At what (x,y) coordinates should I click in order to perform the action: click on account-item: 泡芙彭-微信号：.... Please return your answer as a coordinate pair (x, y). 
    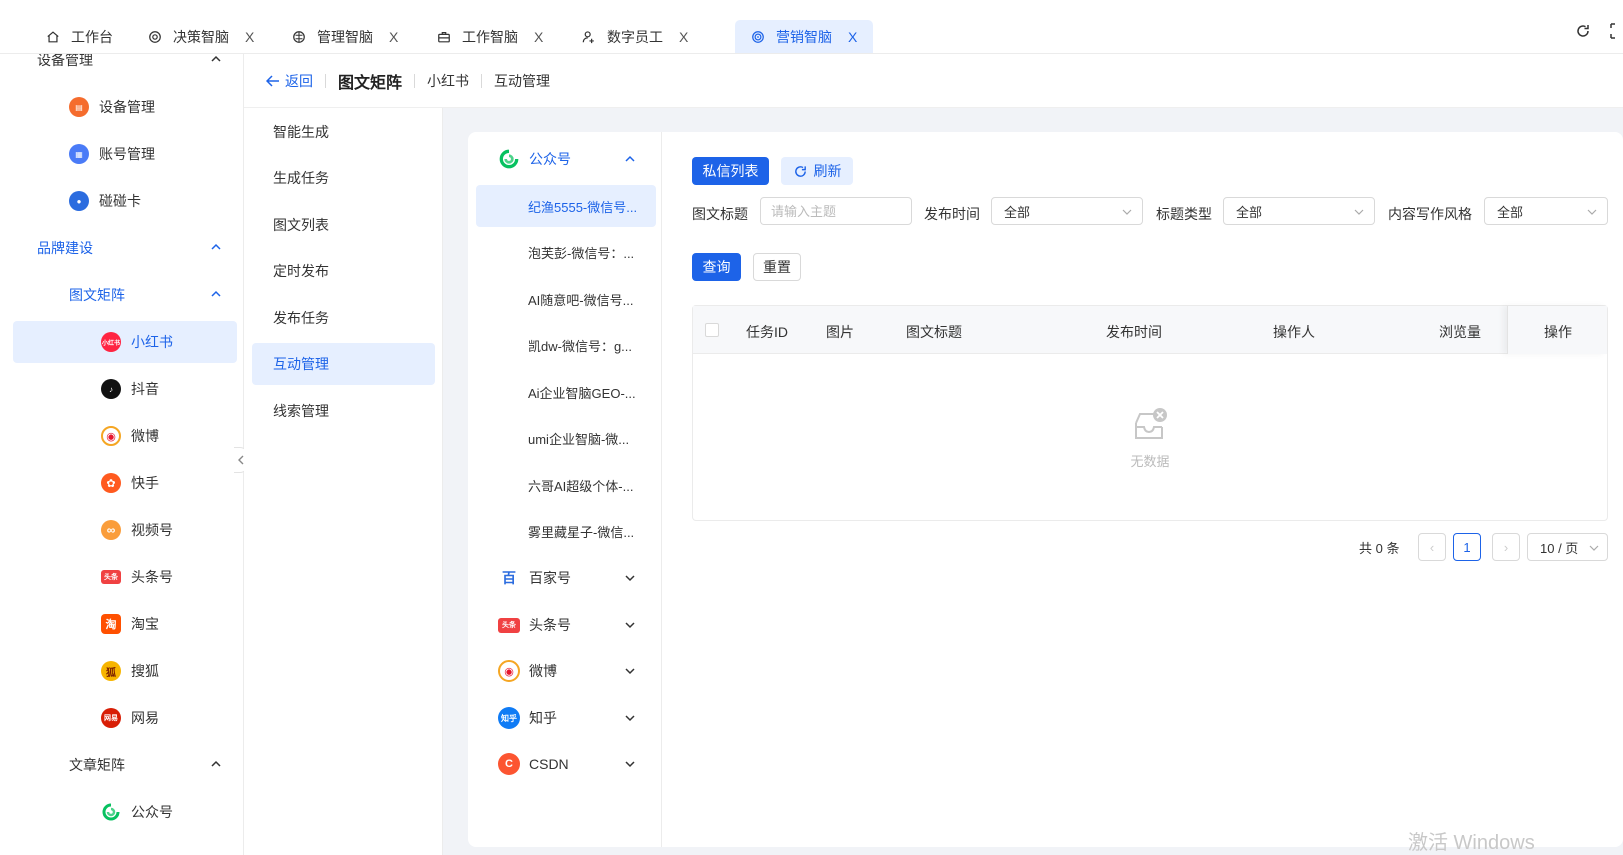
    Looking at the image, I should click on (566, 252).